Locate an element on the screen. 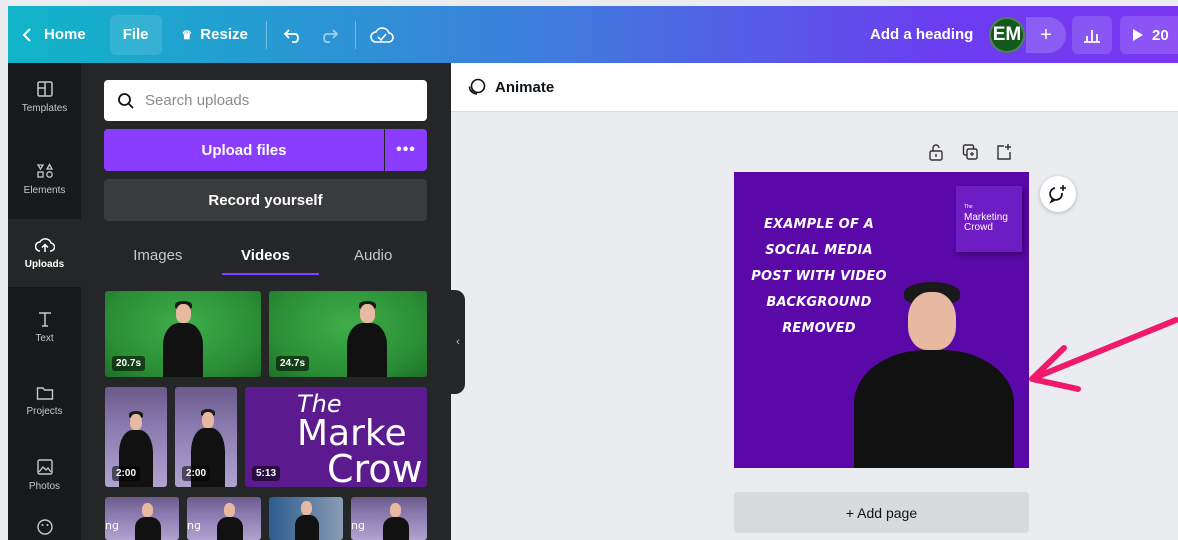  rail-item-templates: Templates is located at coordinates (44, 97).